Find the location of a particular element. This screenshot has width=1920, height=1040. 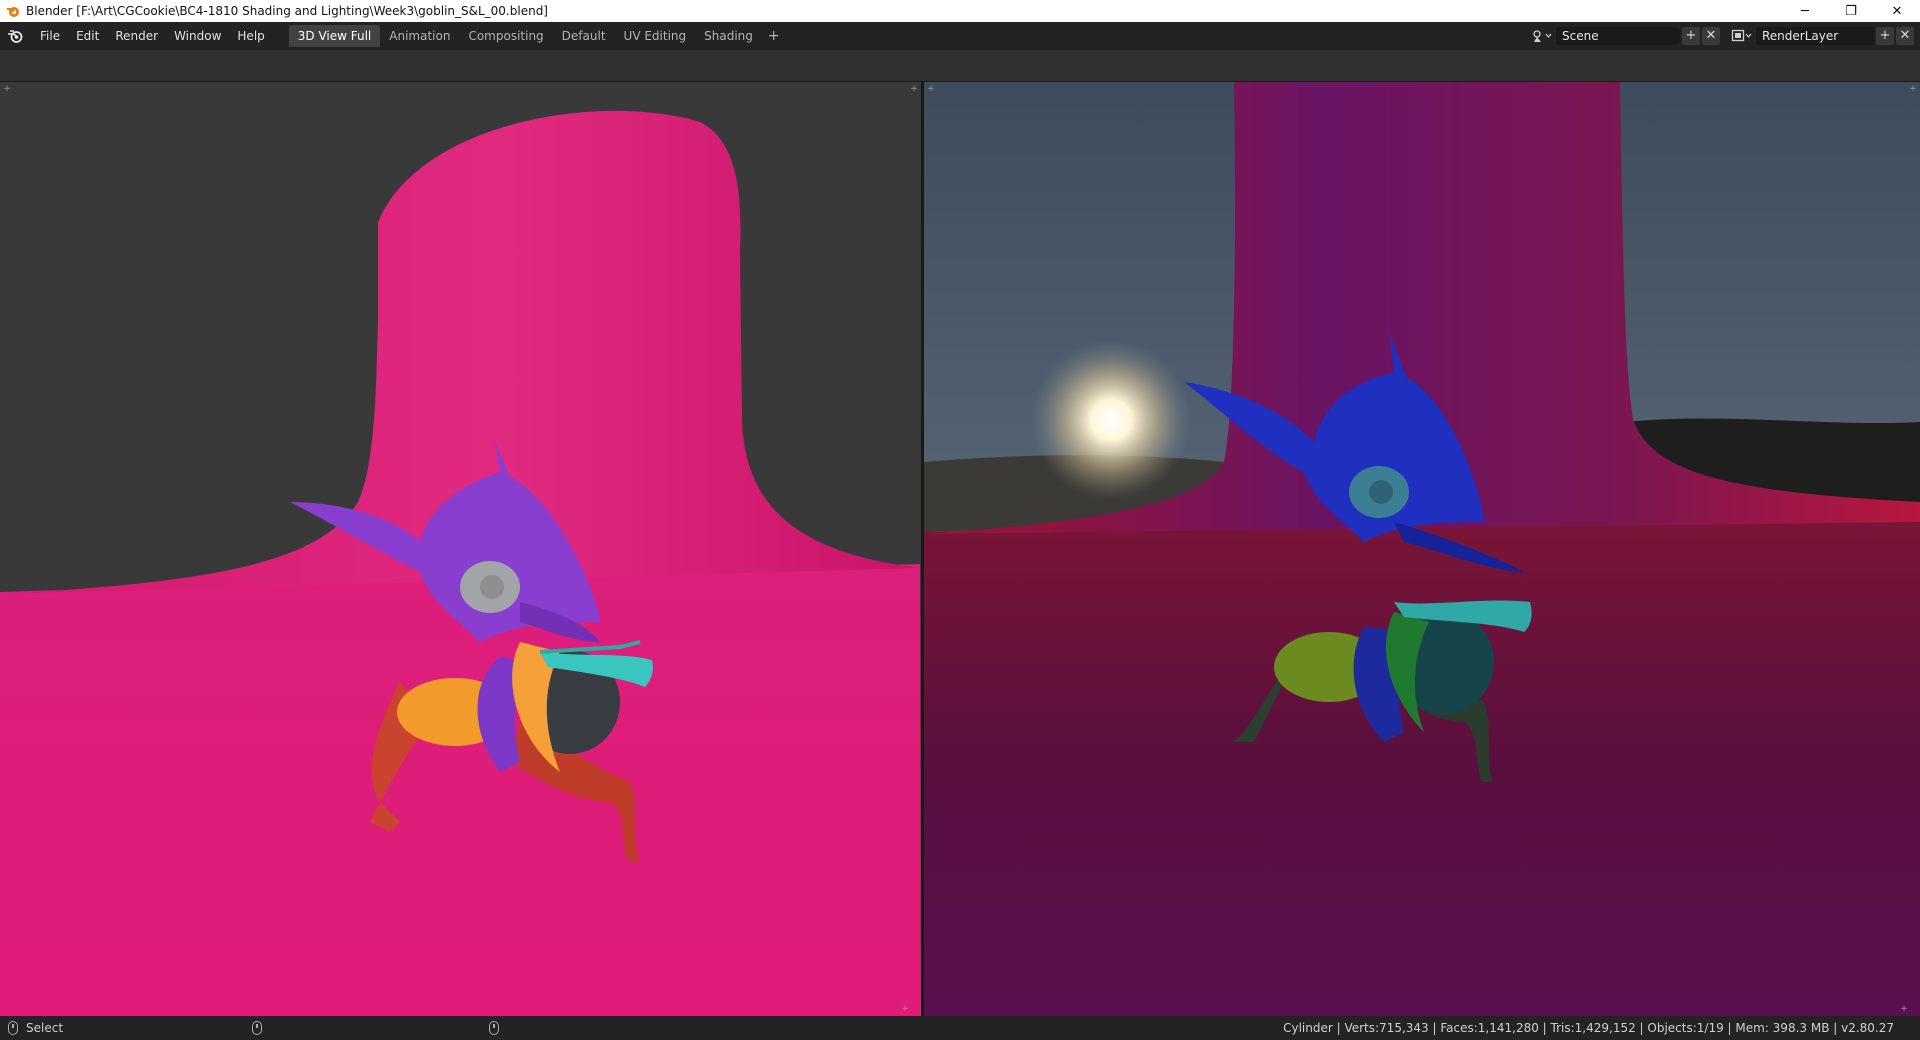

scene-name-field: Scene is located at coordinates (1618, 36).